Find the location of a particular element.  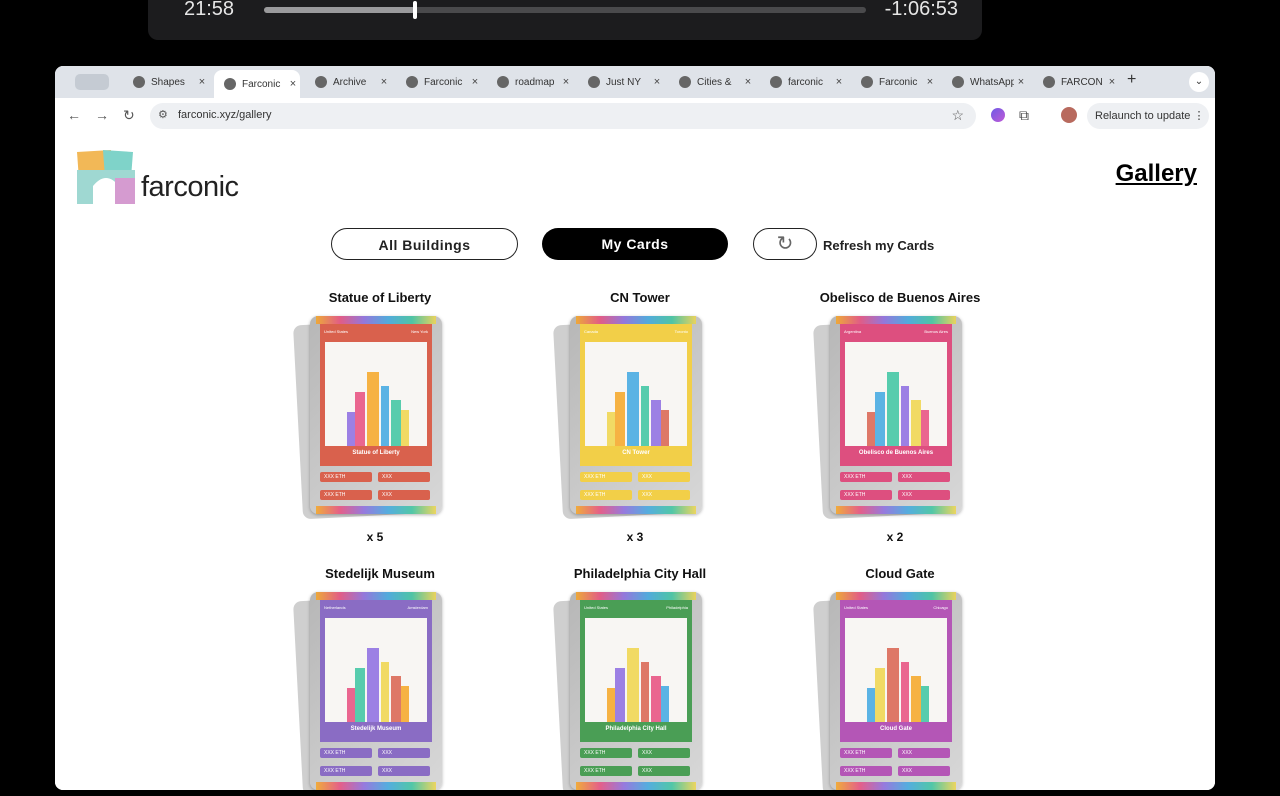

refresh-label: Refresh my Cards is located at coordinates (879, 245).